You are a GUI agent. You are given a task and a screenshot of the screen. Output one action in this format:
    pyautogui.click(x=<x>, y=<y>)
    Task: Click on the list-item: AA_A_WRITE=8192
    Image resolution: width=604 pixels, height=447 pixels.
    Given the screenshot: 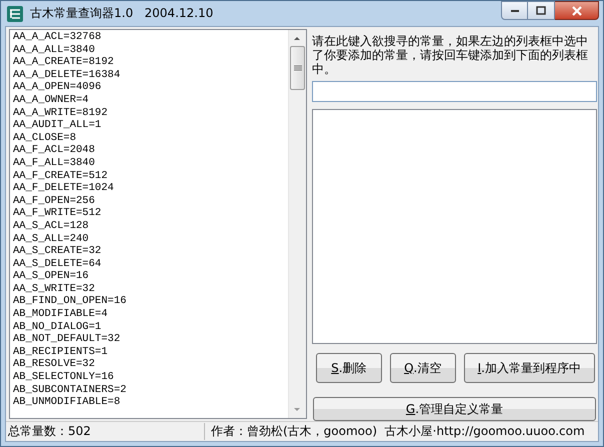 What is the action you would take?
    pyautogui.click(x=150, y=113)
    